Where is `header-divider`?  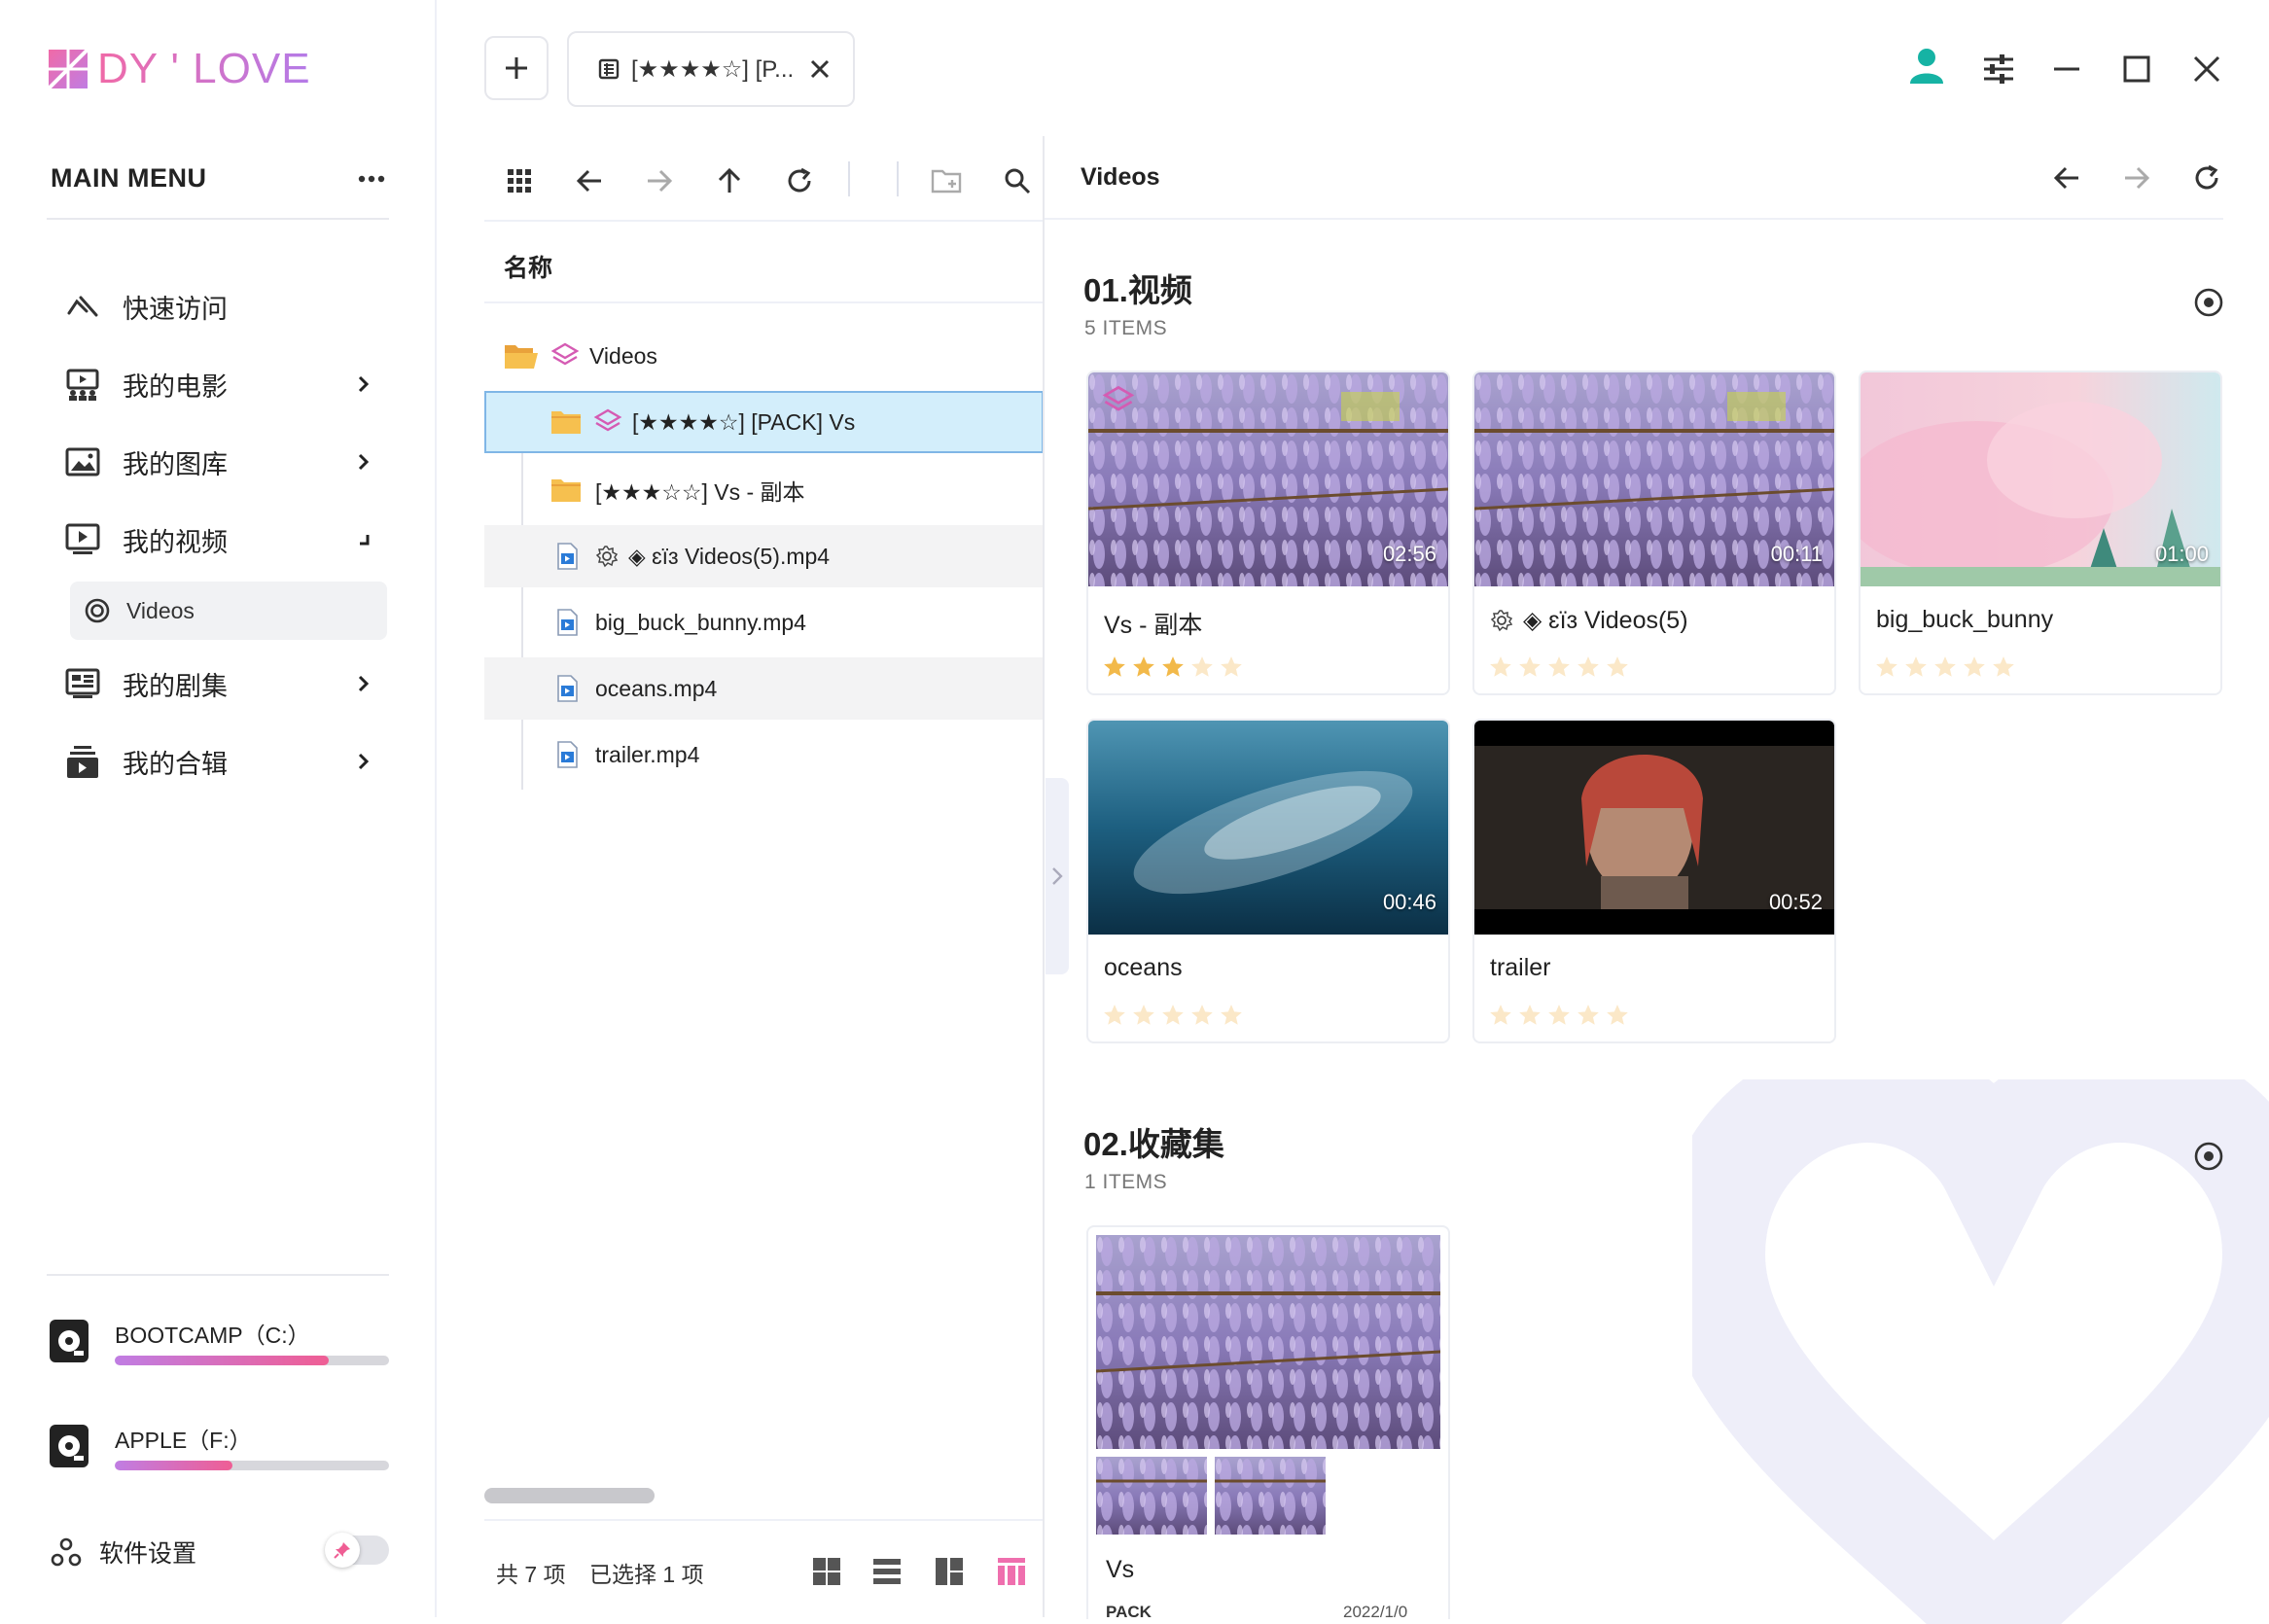
header-divider is located at coordinates (764, 302).